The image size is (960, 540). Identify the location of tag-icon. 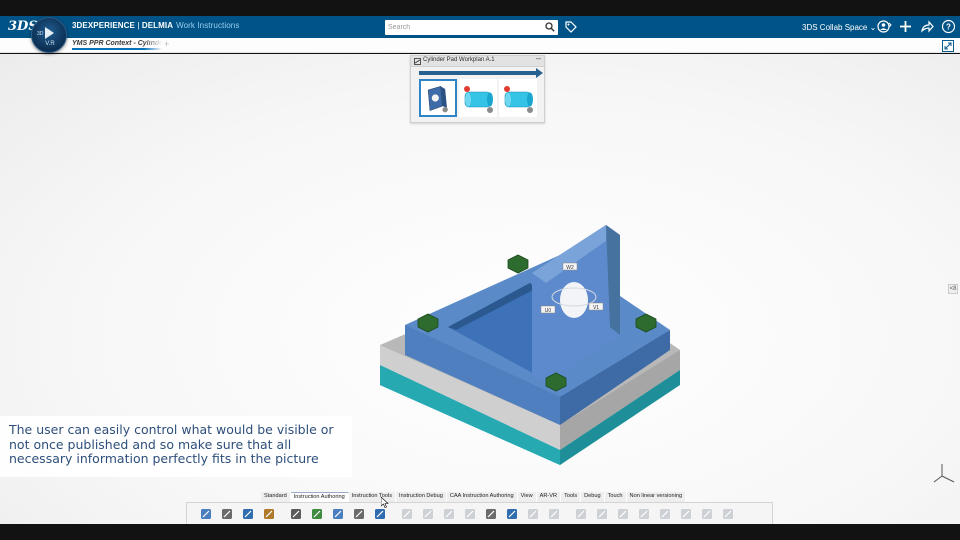
(571, 27).